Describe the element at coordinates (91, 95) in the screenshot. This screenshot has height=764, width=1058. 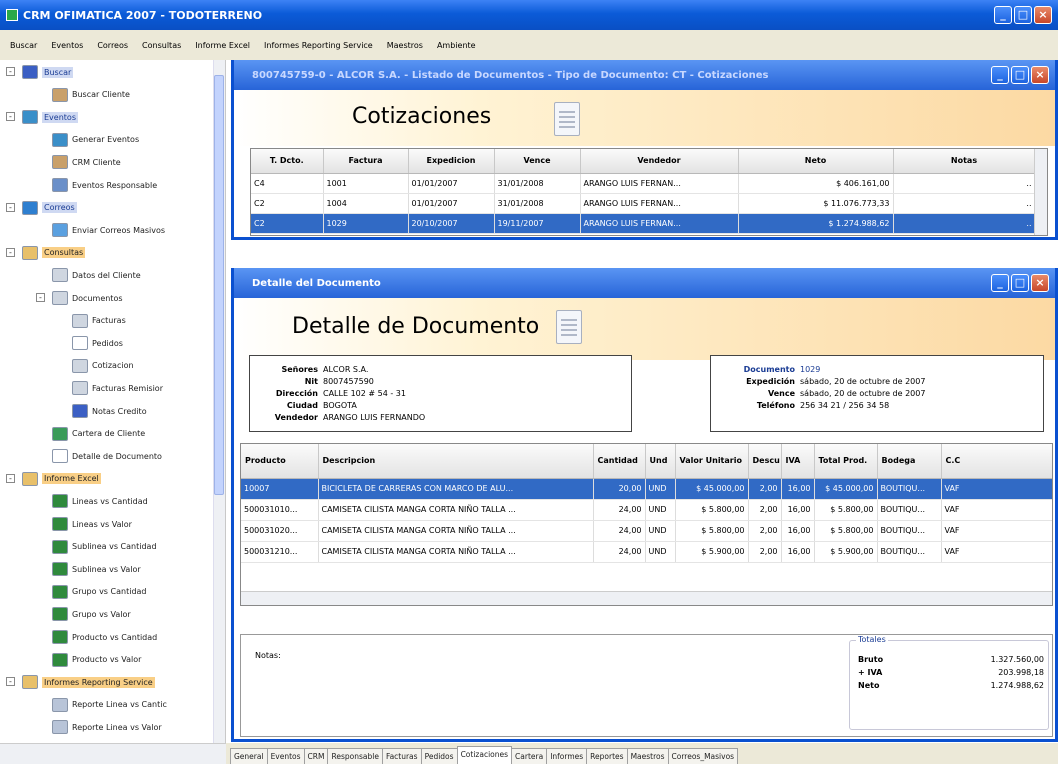
I see `tree-item-buscar-cliente: Buscar Cliente` at that location.